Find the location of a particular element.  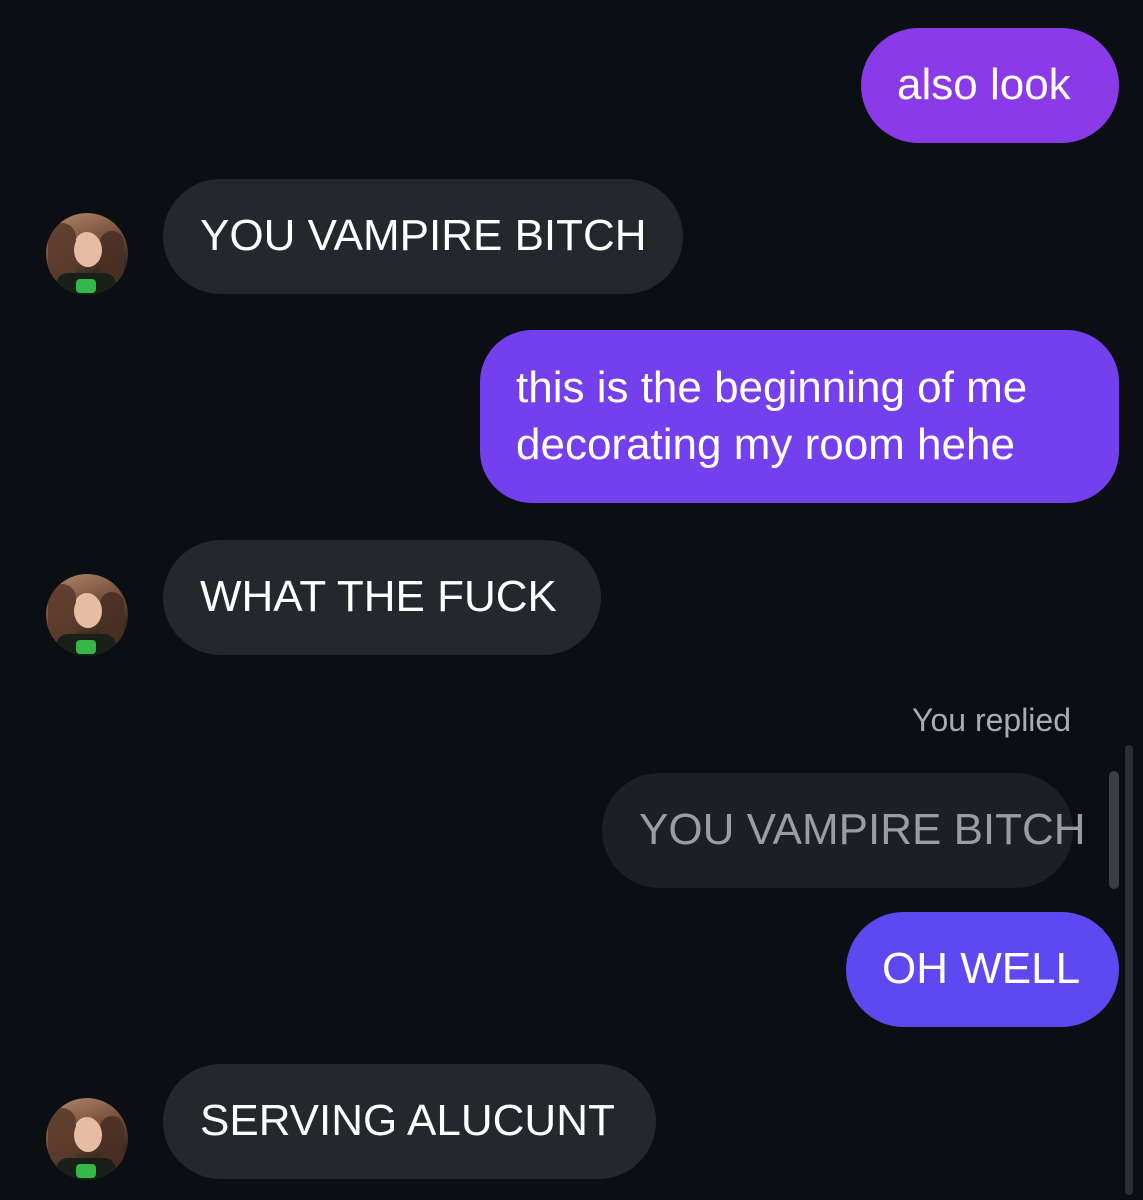

scrollbar is located at coordinates (1129, 970).